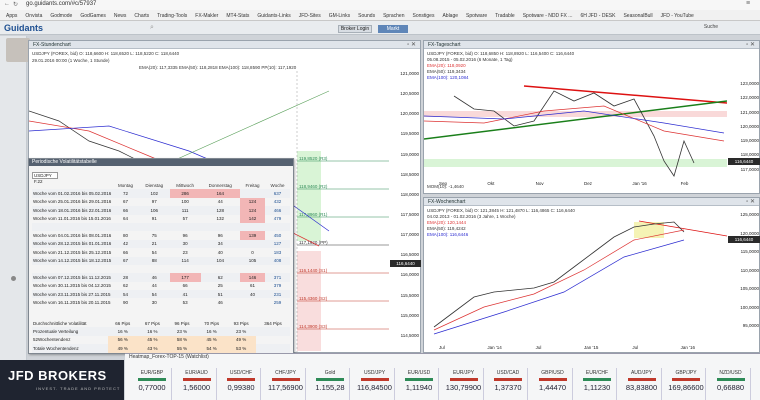  I want to click on sidebar-dot-icon, so click(13, 278).